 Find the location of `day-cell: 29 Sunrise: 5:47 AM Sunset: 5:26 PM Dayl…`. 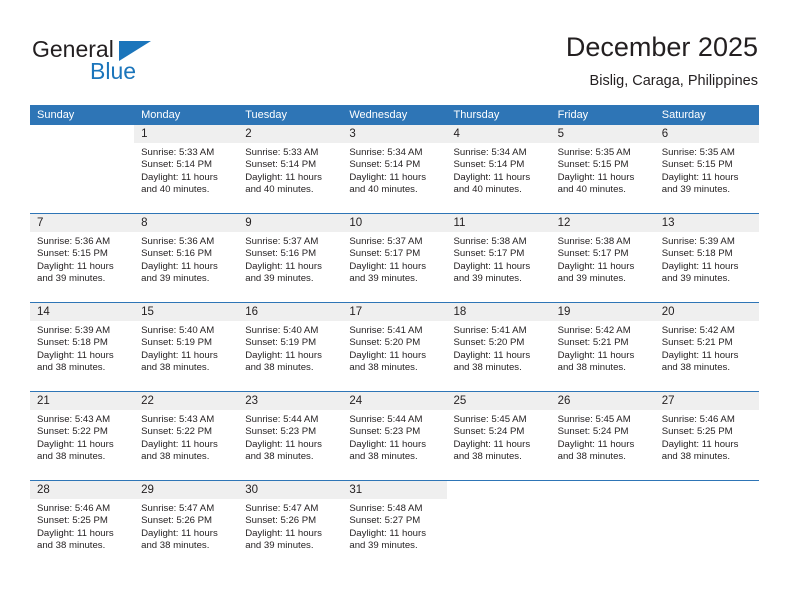

day-cell: 29 Sunrise: 5:47 AM Sunset: 5:26 PM Dayl… is located at coordinates (186, 525).